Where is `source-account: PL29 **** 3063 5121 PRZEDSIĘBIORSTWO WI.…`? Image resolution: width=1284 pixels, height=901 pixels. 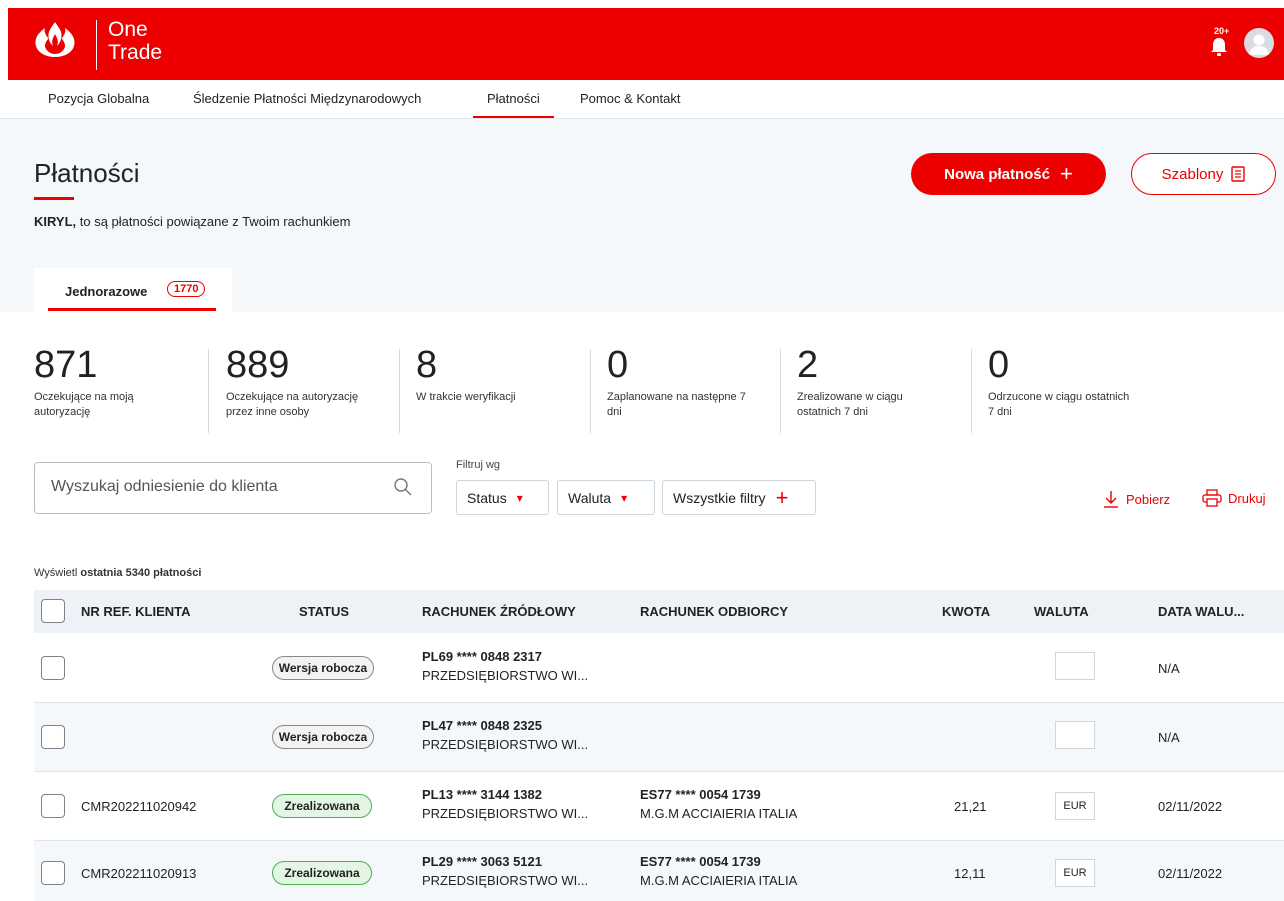 source-account: PL29 **** 3063 5121 PRZEDSIĘBIORSTWO WI.… is located at coordinates (505, 871).